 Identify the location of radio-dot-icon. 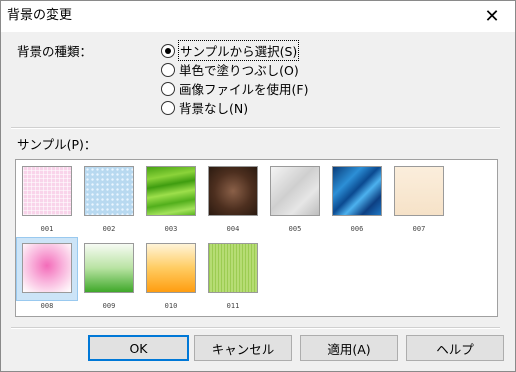
(168, 50).